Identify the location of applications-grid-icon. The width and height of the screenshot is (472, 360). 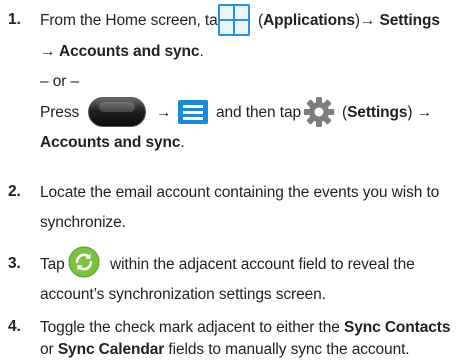
(234, 20).